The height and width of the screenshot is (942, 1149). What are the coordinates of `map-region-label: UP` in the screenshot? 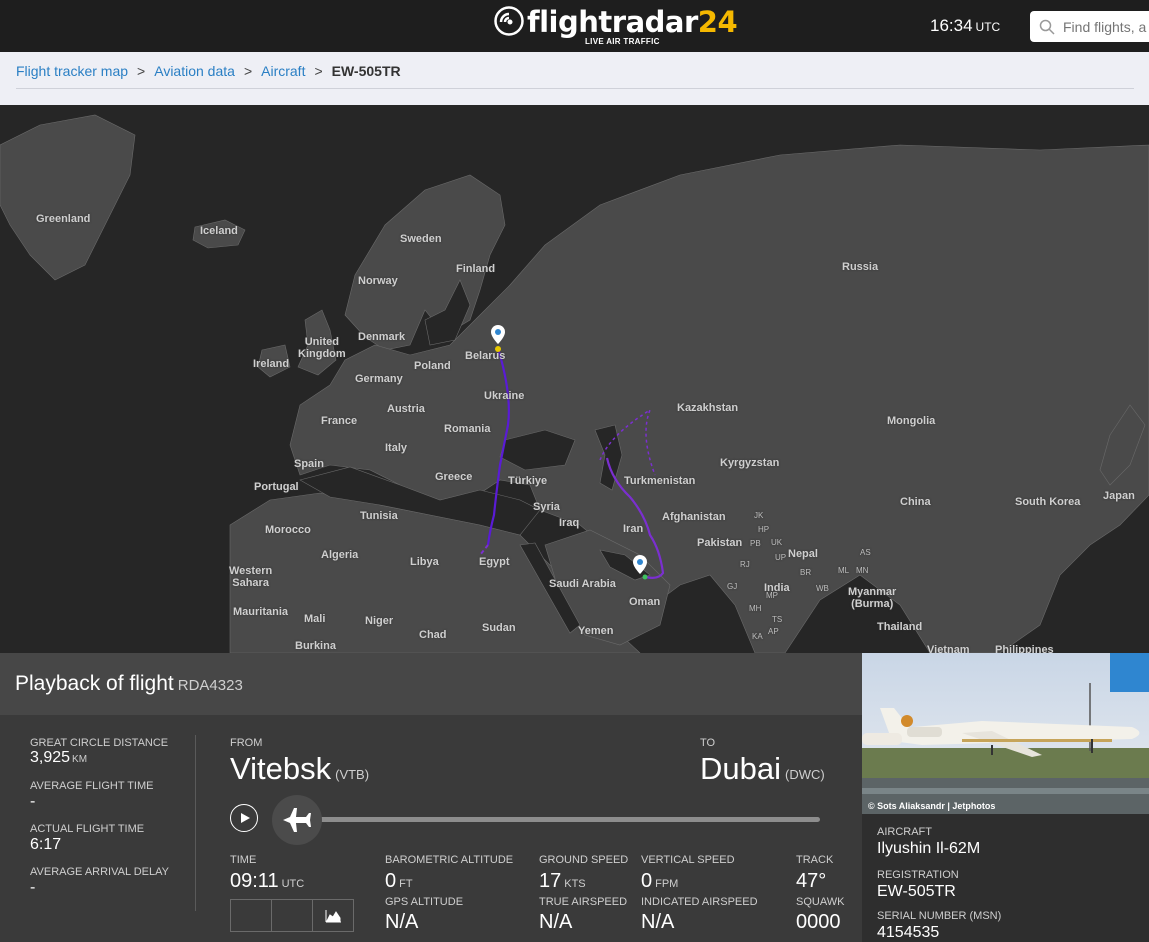 It's located at (781, 557).